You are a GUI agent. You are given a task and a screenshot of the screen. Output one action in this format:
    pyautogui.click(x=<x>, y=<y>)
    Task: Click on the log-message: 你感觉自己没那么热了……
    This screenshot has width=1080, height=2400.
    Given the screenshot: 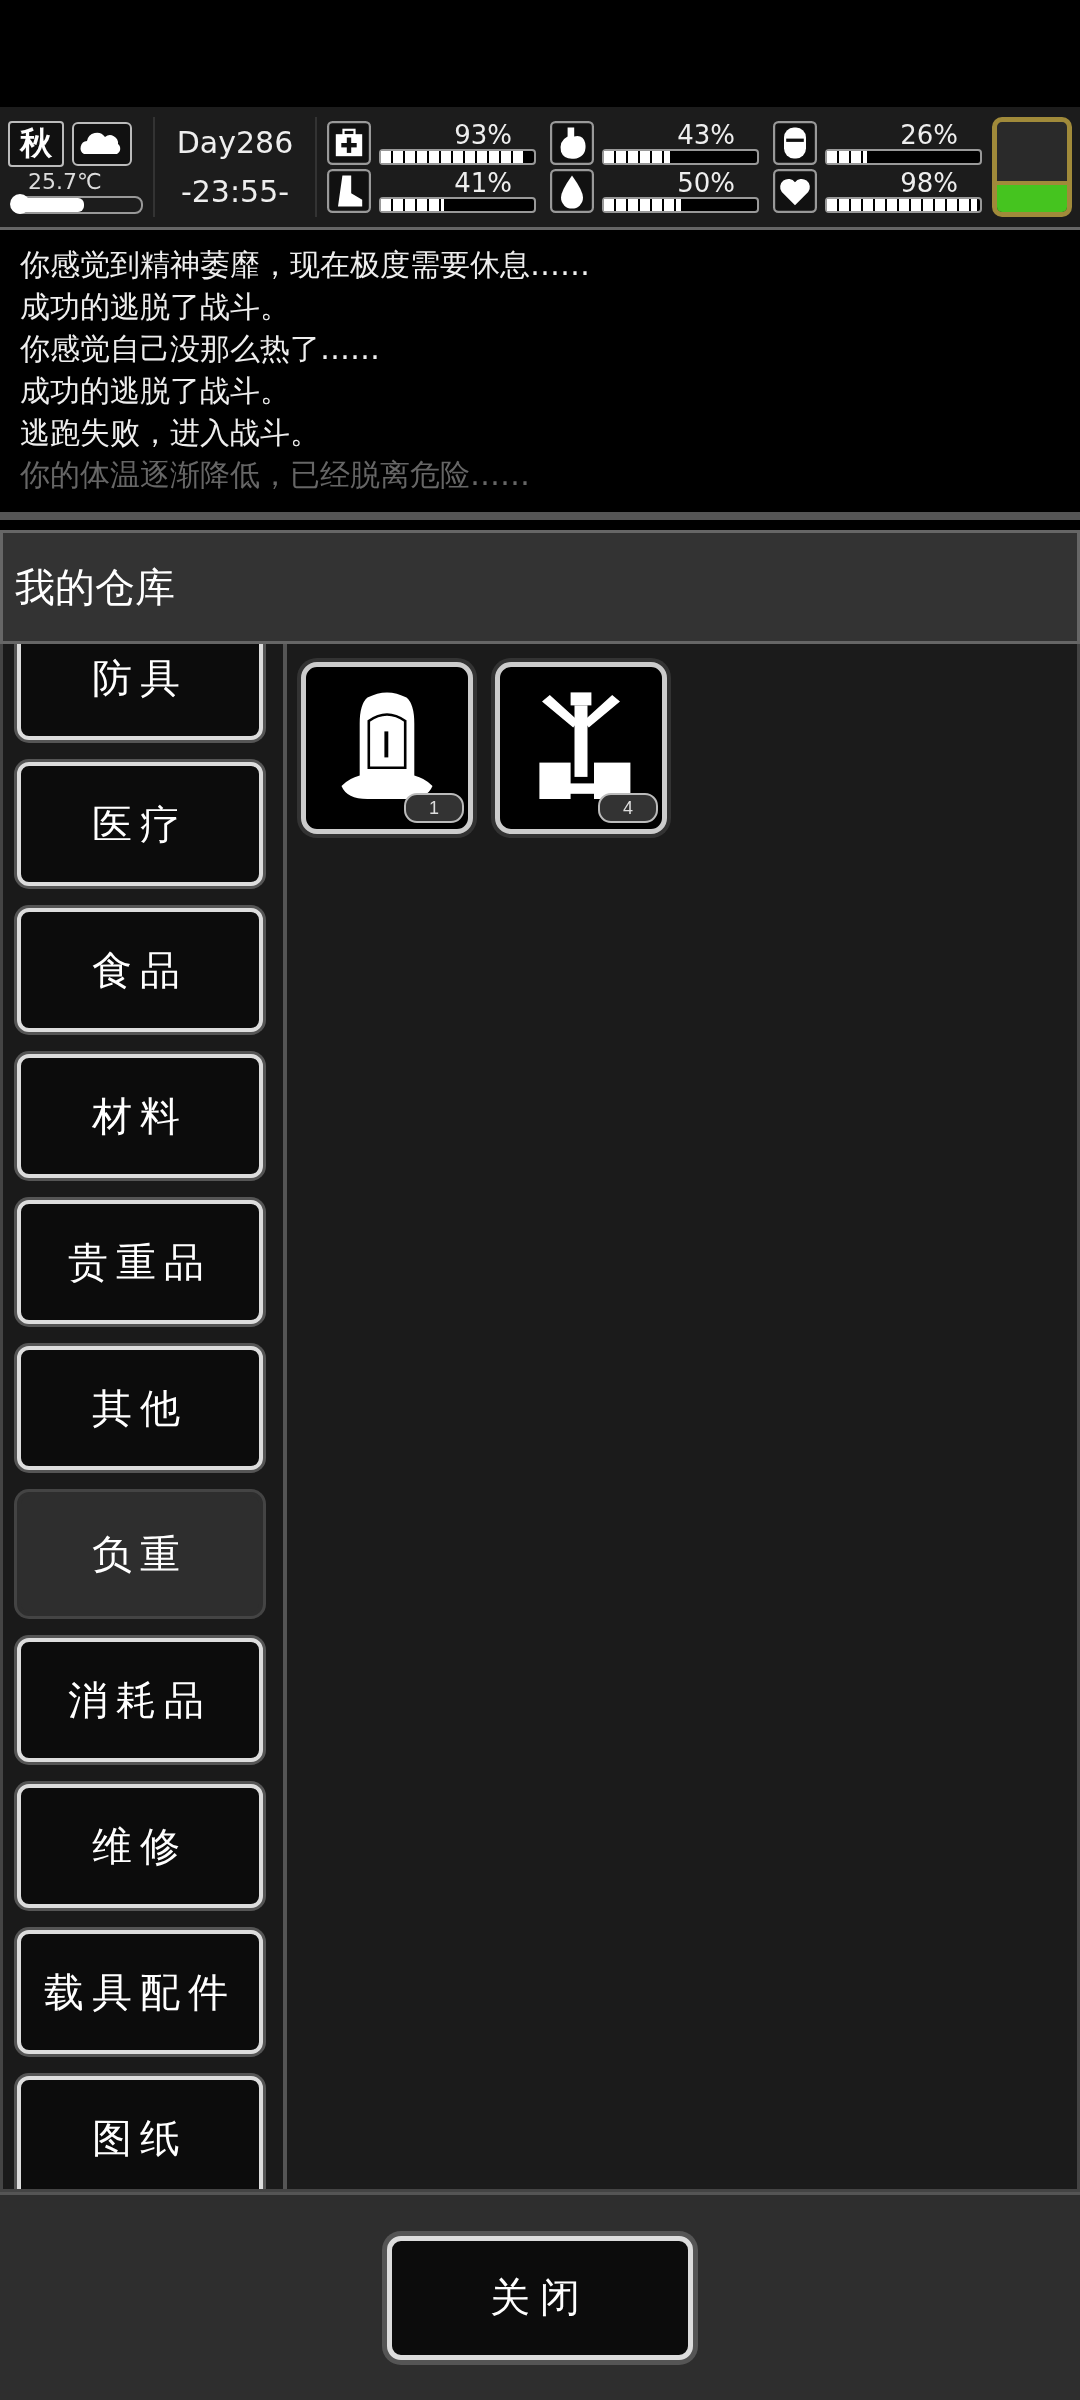 What is the action you would take?
    pyautogui.click(x=200, y=349)
    